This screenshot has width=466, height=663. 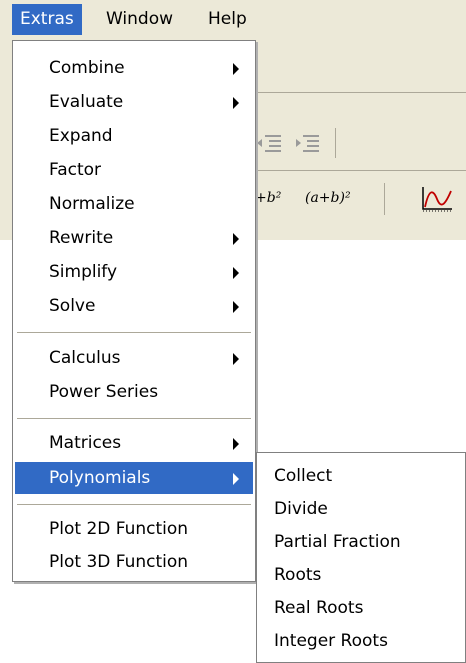 What do you see at coordinates (437, 201) in the screenshot?
I see `plot-2d-icon` at bounding box center [437, 201].